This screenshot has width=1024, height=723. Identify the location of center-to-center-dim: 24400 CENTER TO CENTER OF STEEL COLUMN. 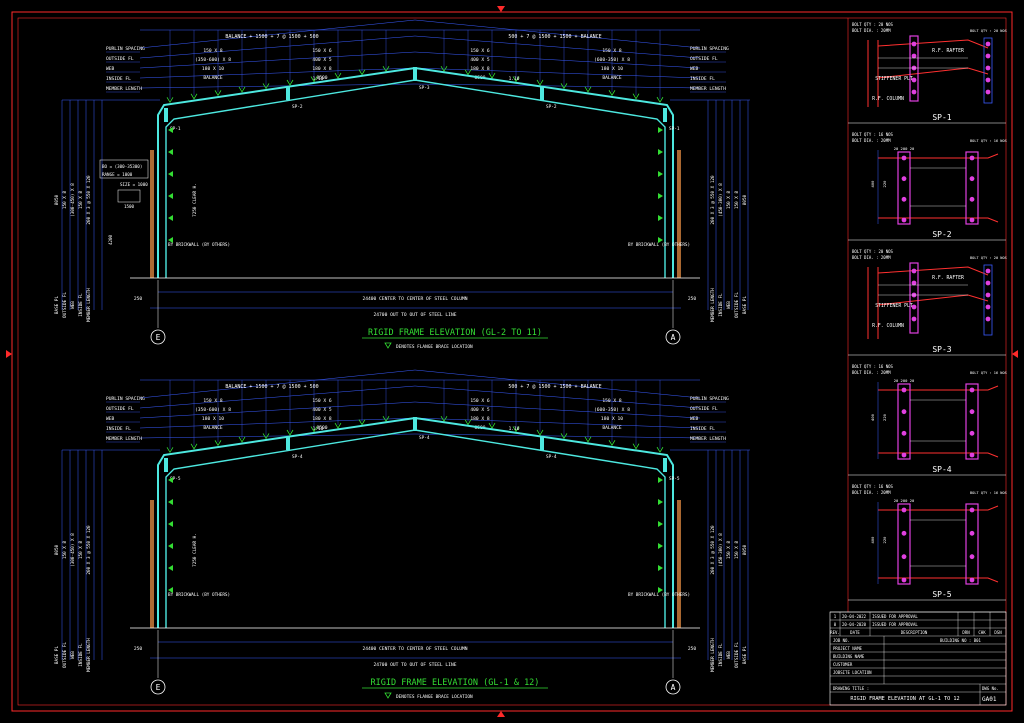
(414, 299).